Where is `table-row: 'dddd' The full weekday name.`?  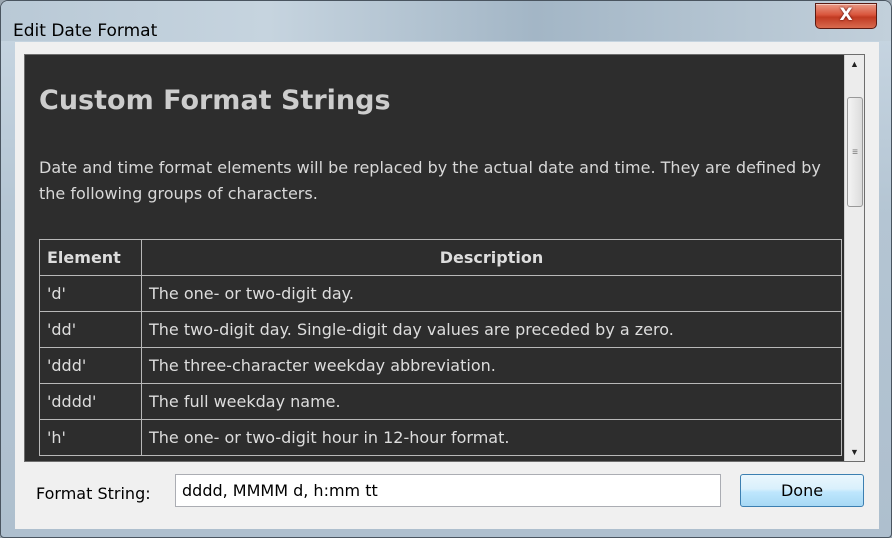 table-row: 'dddd' The full weekday name. is located at coordinates (440, 401).